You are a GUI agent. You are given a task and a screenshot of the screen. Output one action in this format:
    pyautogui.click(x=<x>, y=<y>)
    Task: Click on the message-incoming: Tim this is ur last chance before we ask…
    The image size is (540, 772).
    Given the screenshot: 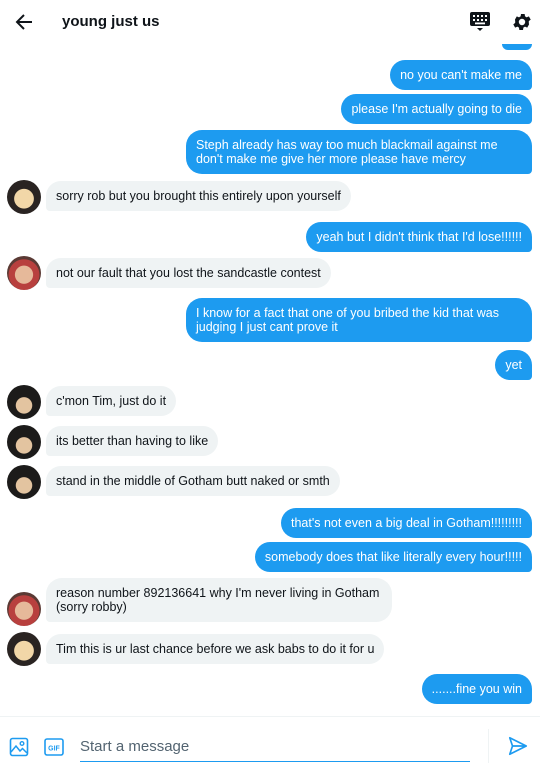 What is the action you would take?
    pyautogui.click(x=215, y=649)
    